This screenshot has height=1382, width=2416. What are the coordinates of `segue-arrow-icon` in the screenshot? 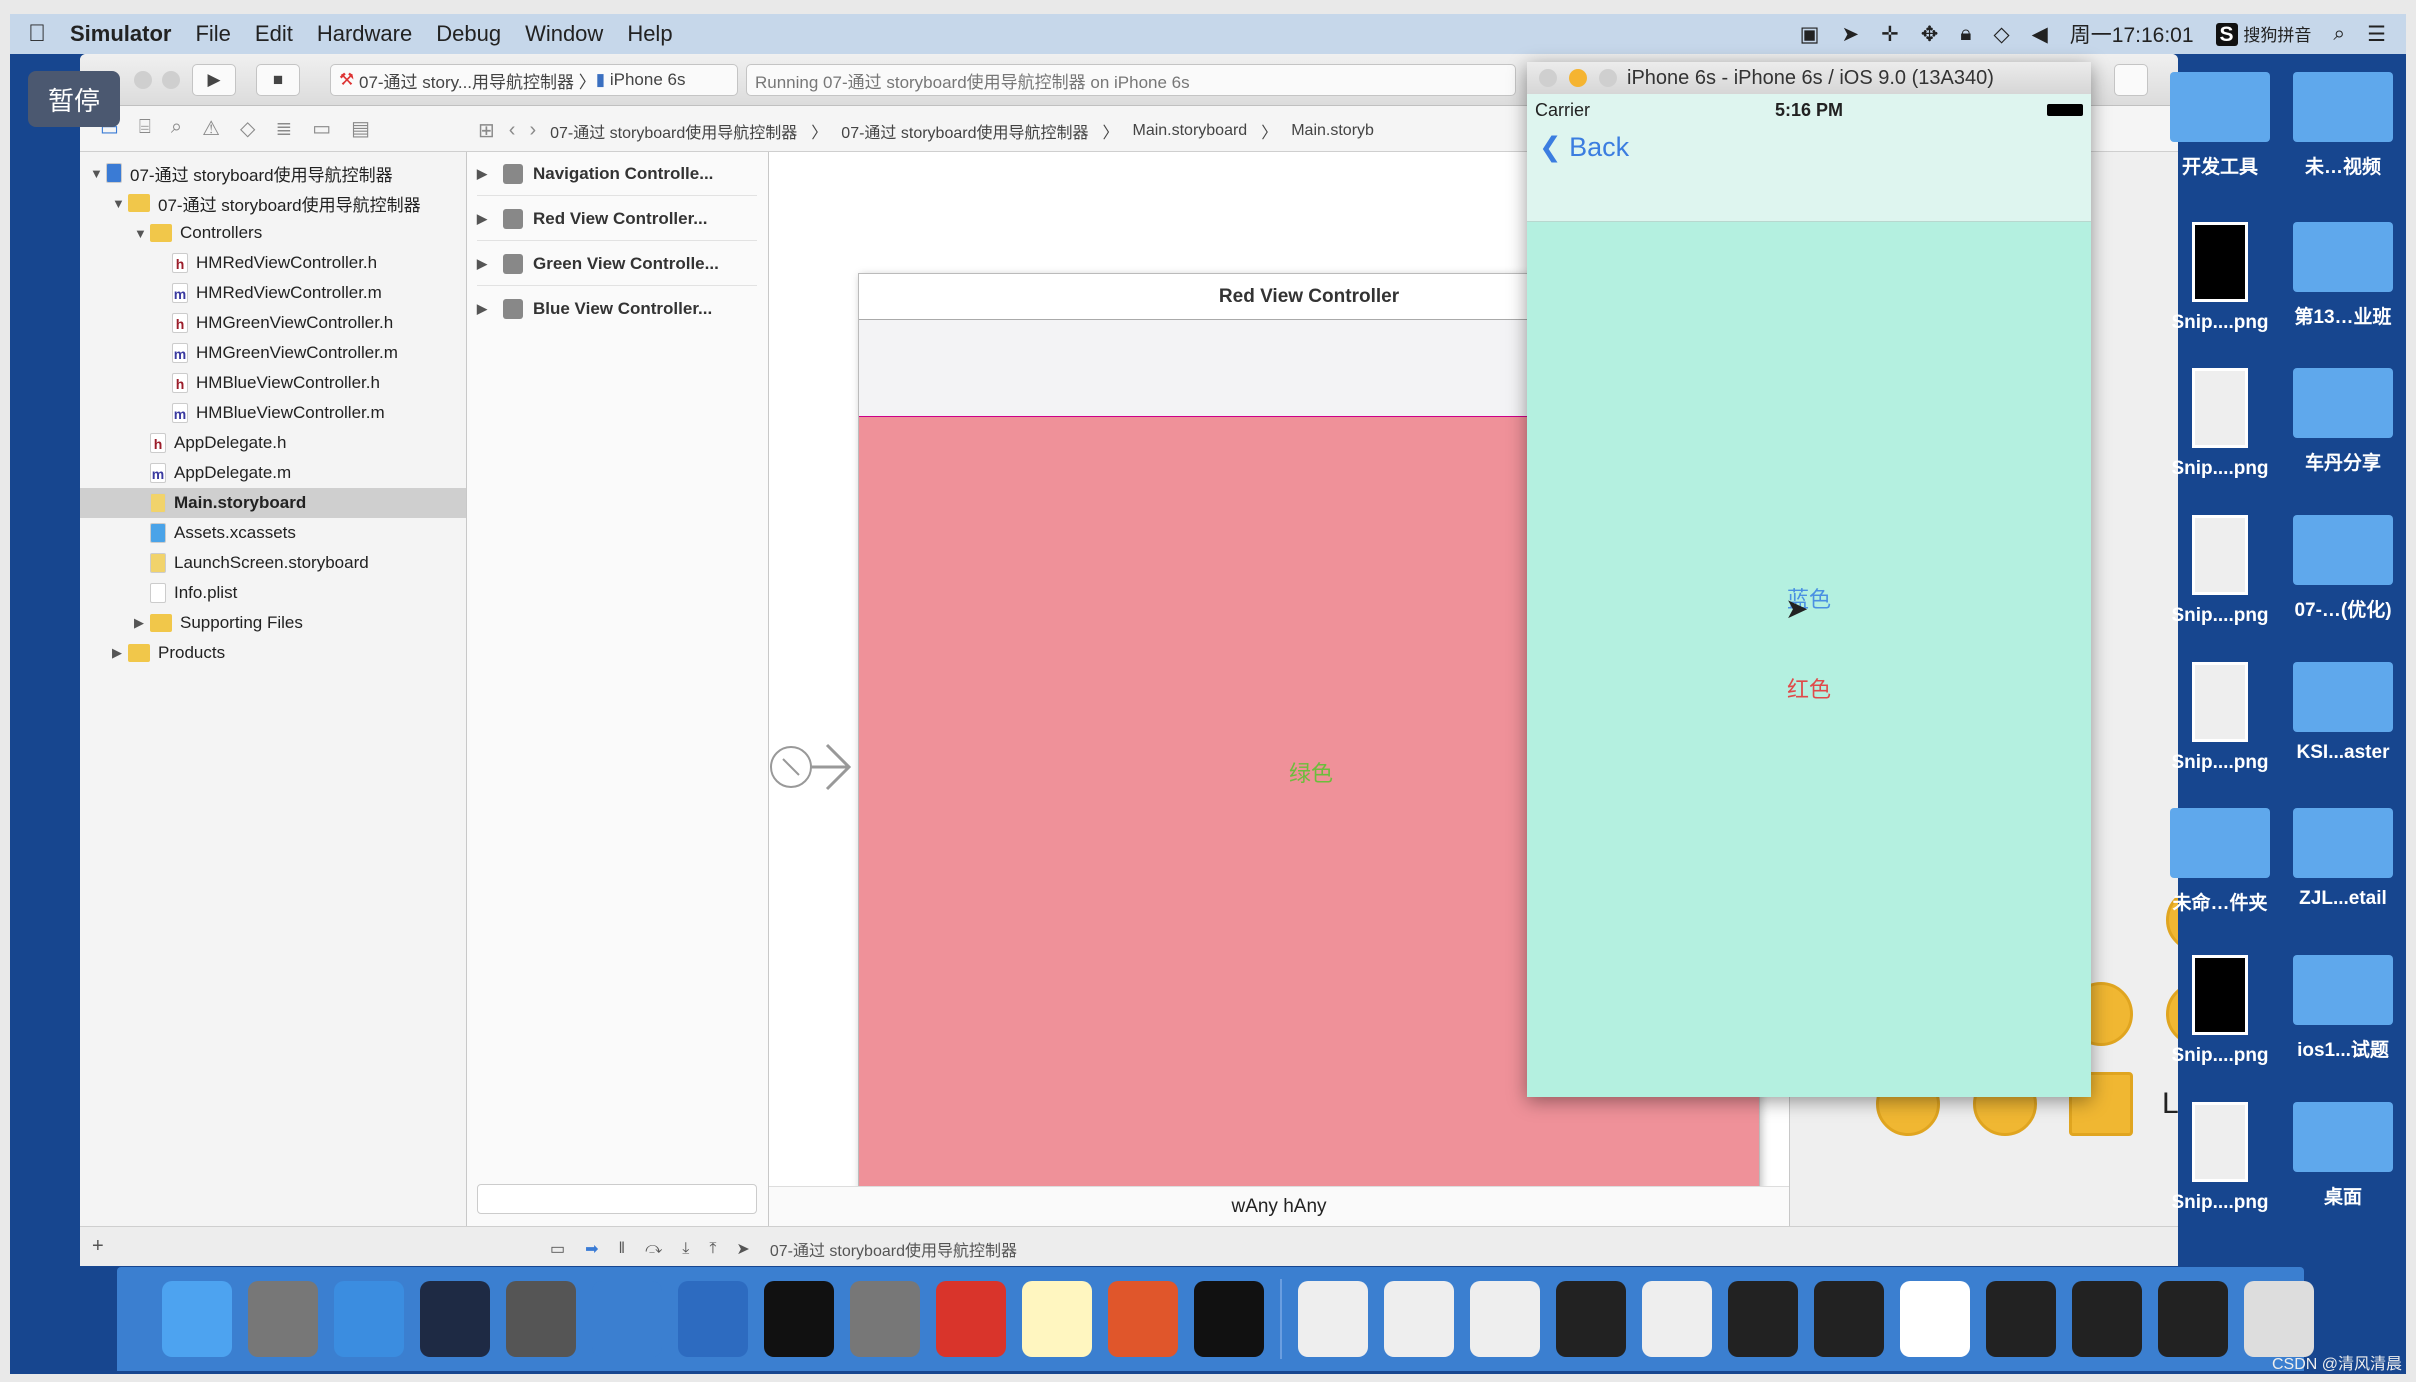 It's located at (814, 767).